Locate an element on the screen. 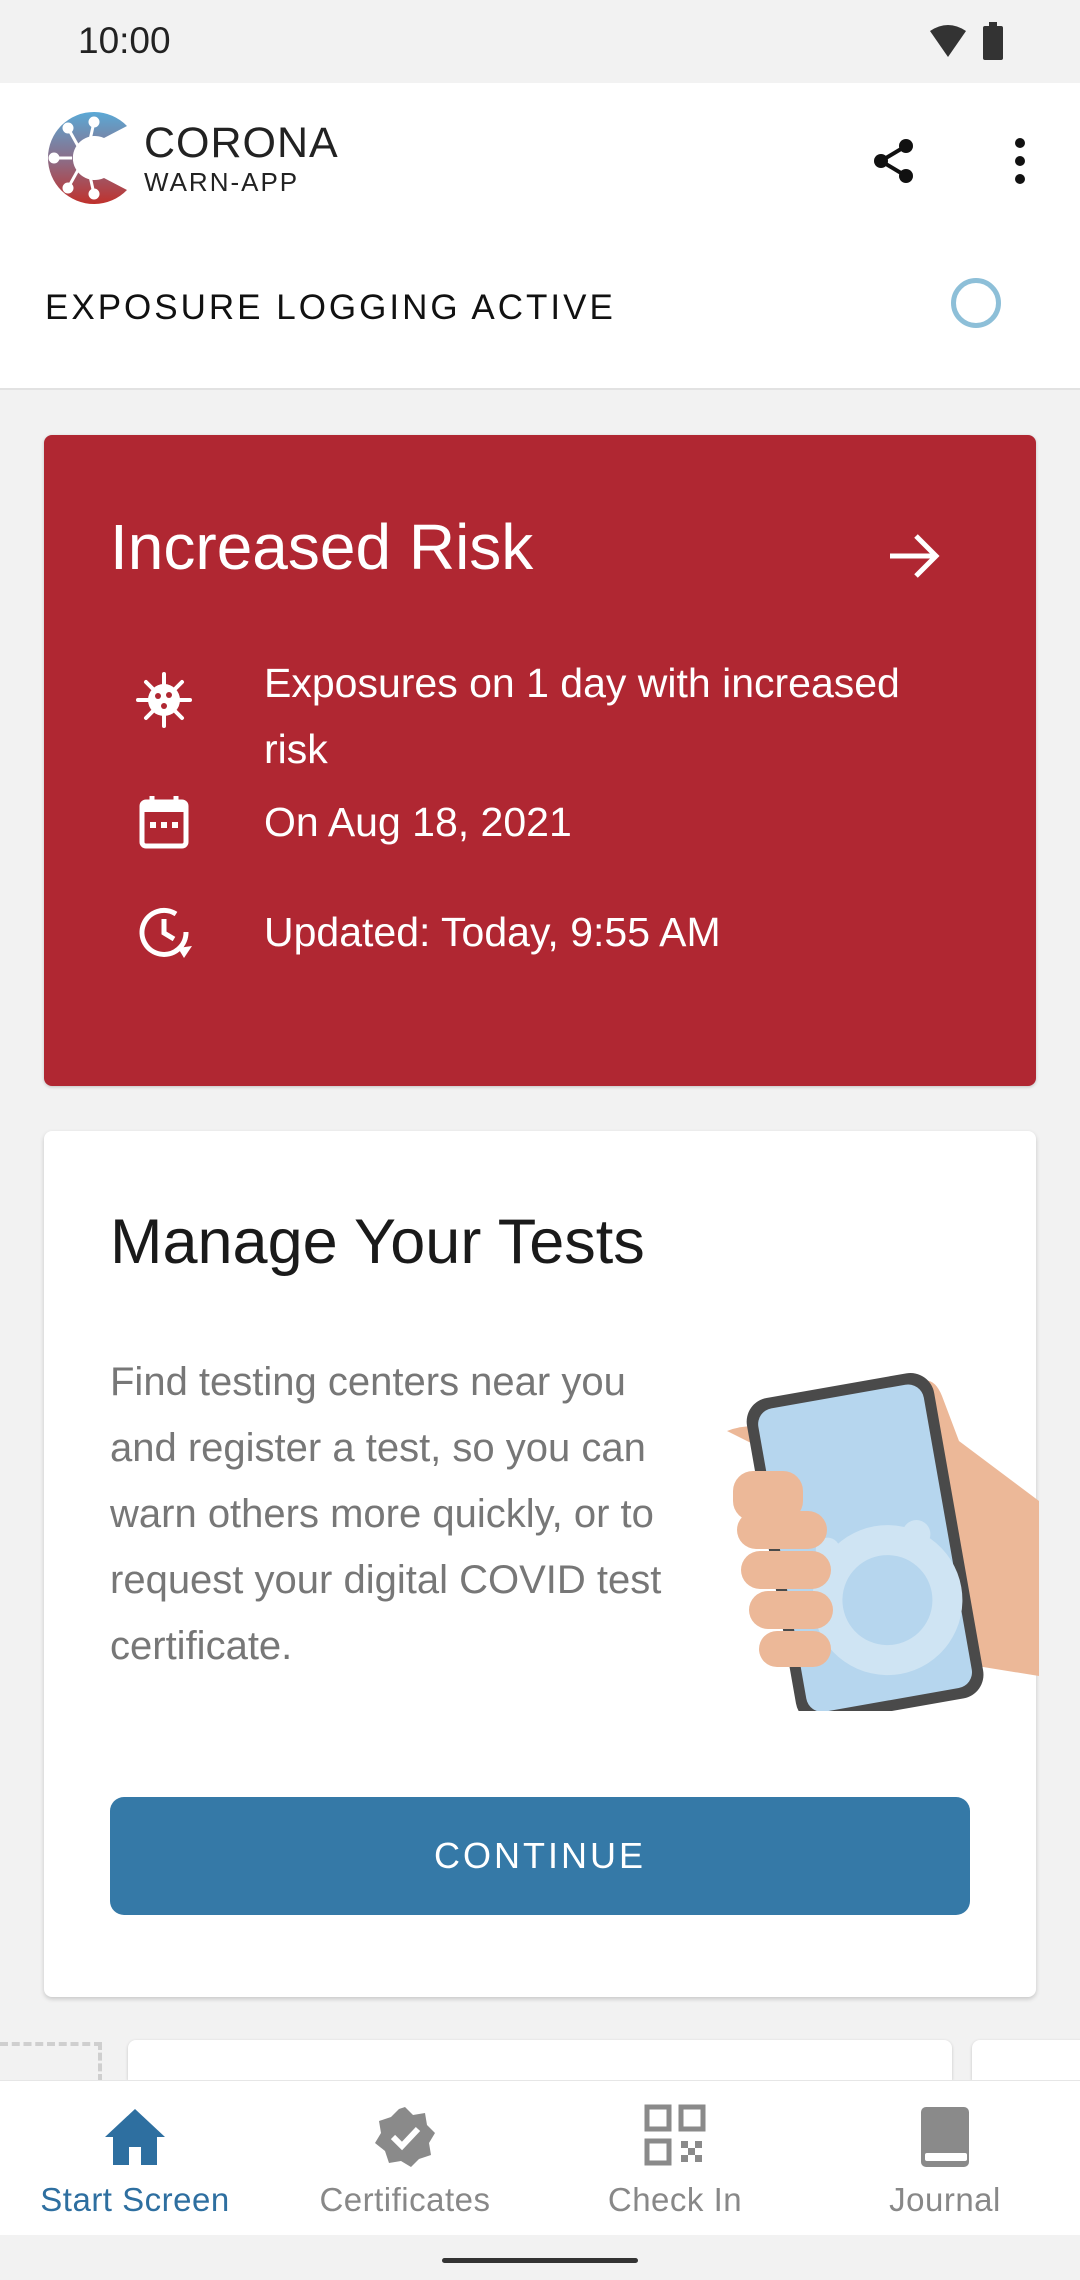  certificate-badge-icon is located at coordinates (405, 2137).